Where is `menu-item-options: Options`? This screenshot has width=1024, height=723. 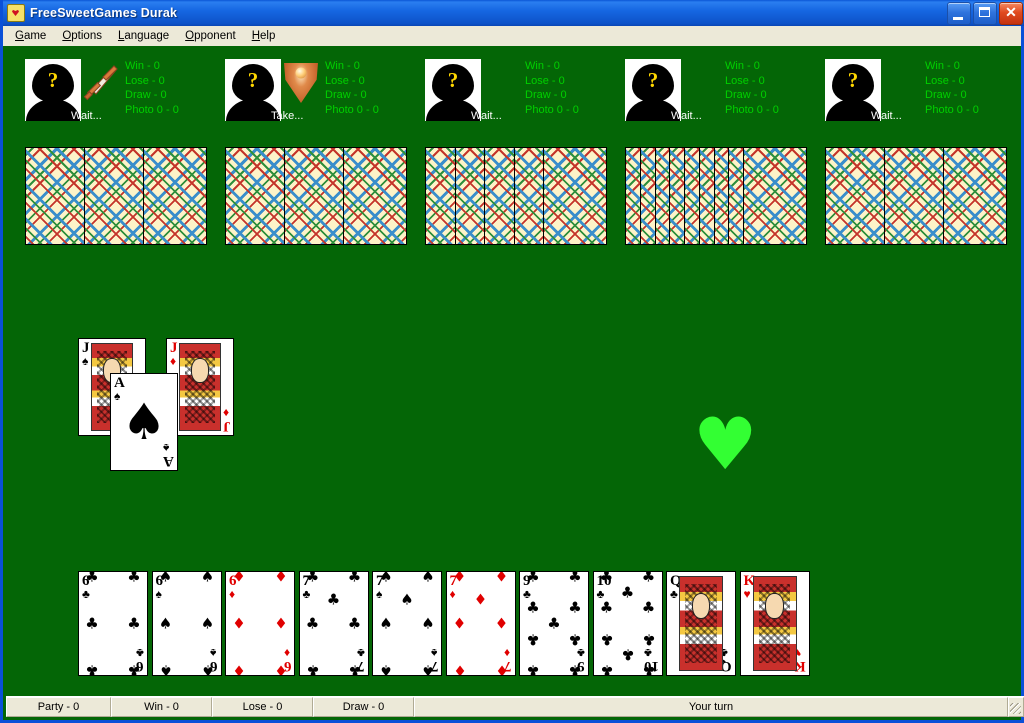 menu-item-options: Options is located at coordinates (82, 36).